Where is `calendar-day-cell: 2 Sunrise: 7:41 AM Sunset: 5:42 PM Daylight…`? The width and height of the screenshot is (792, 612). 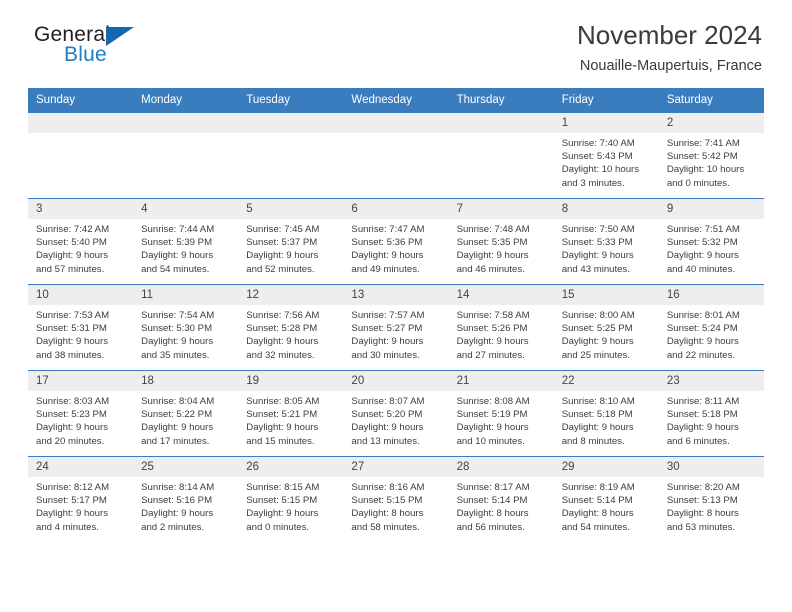 calendar-day-cell: 2 Sunrise: 7:41 AM Sunset: 5:42 PM Daylight… is located at coordinates (711, 155).